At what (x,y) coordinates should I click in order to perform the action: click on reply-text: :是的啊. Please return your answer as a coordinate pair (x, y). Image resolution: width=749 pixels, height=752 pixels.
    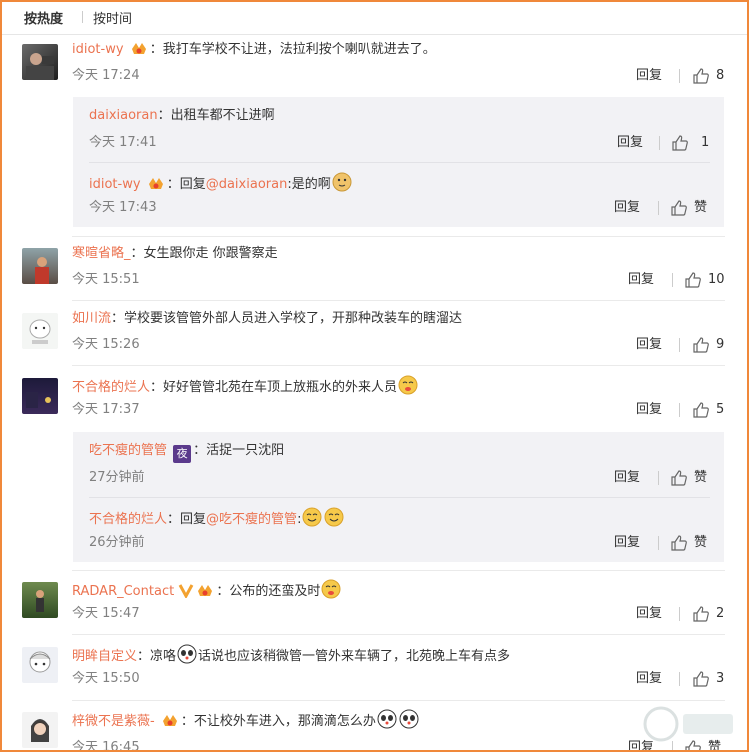
    Looking at the image, I should click on (309, 184).